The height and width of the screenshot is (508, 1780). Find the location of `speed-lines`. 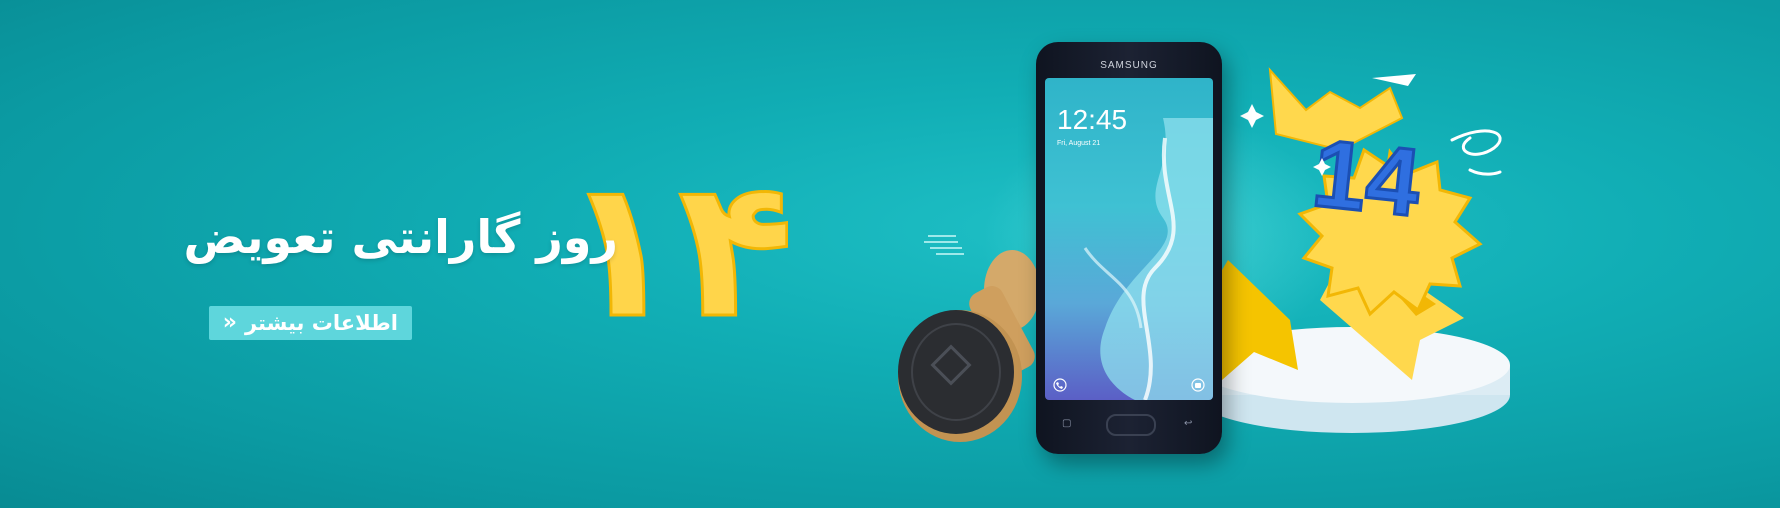

speed-lines is located at coordinates (944, 245).